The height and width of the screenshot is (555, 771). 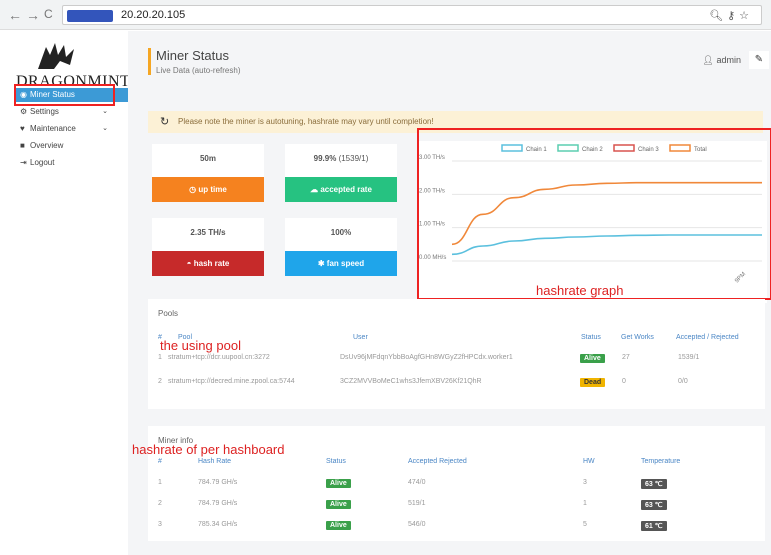 I want to click on pool-user: 3CZ2MVVBoMeC1whs3JfemXBV26Kf21QhR, so click(x=411, y=381).